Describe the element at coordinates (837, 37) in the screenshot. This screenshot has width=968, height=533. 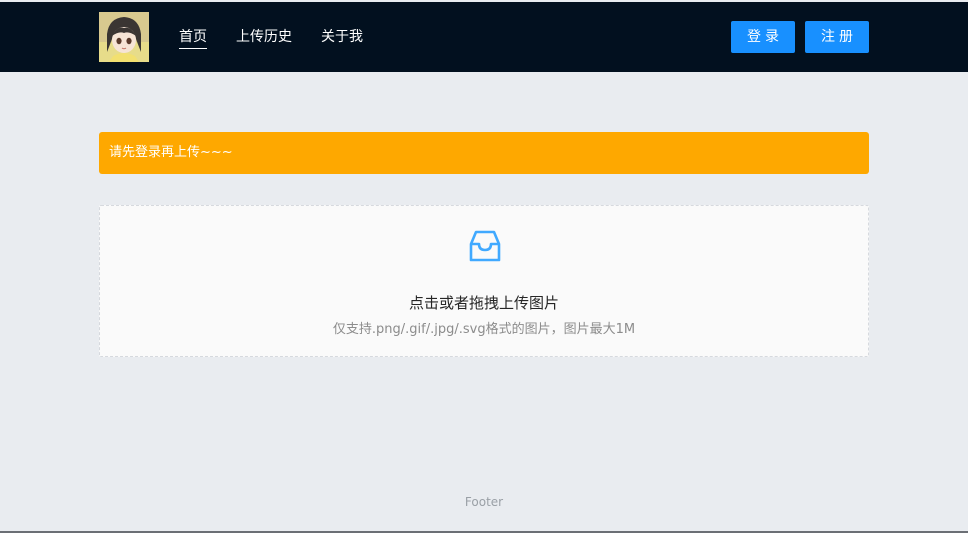
I see `register-button: 注册` at that location.